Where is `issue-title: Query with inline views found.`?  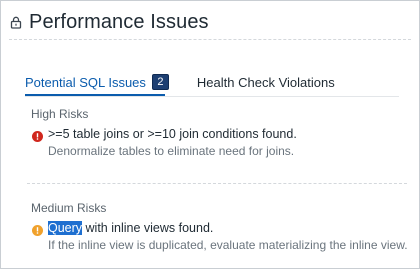
issue-title: Query with inline views found. is located at coordinates (130, 228).